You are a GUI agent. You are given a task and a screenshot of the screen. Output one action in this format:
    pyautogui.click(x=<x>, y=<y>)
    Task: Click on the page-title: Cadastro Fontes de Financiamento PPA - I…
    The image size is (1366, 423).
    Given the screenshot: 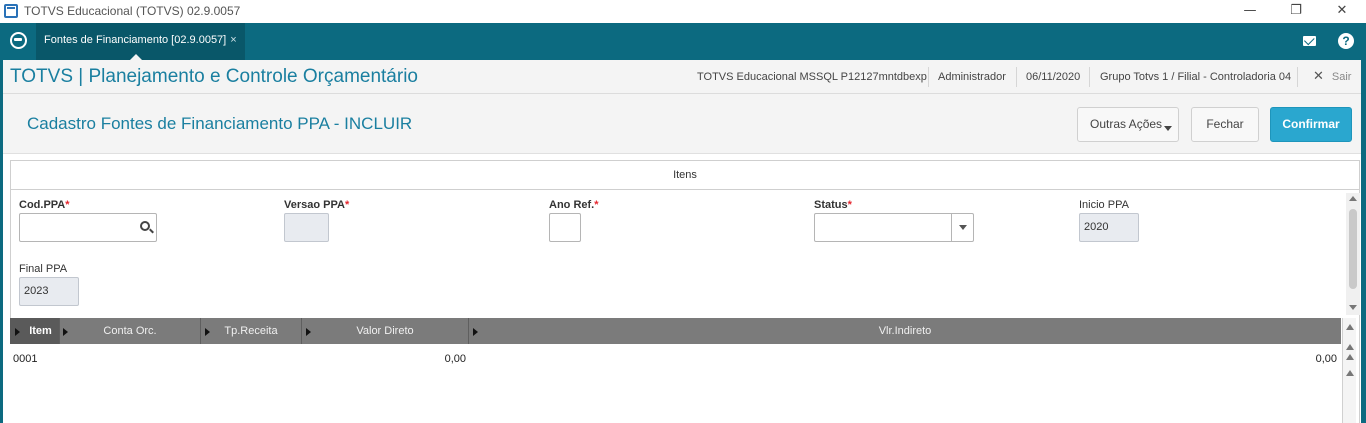 What is the action you would take?
    pyautogui.click(x=220, y=123)
    